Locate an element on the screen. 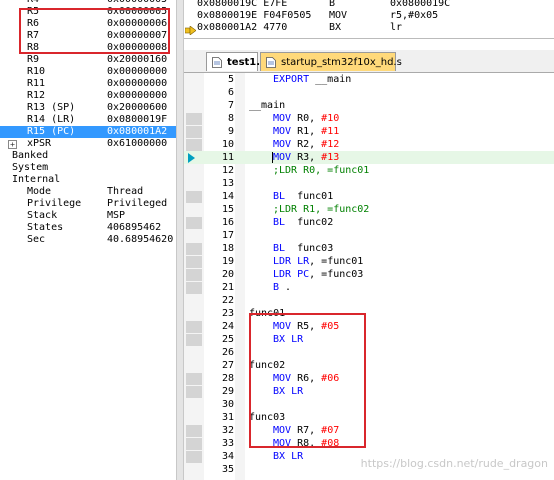  register-name: R11 is located at coordinates (36, 83).